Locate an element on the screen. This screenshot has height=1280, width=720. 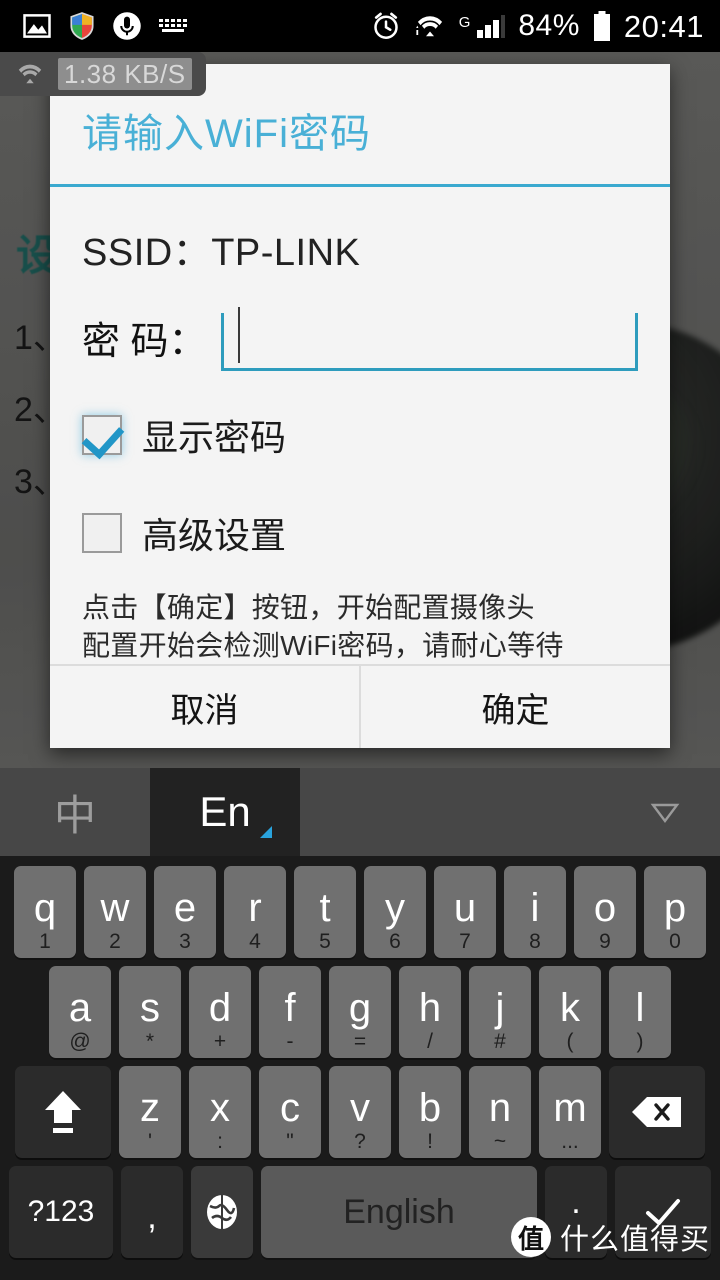
battery-percent-label: 84% is located at coordinates (549, 25).